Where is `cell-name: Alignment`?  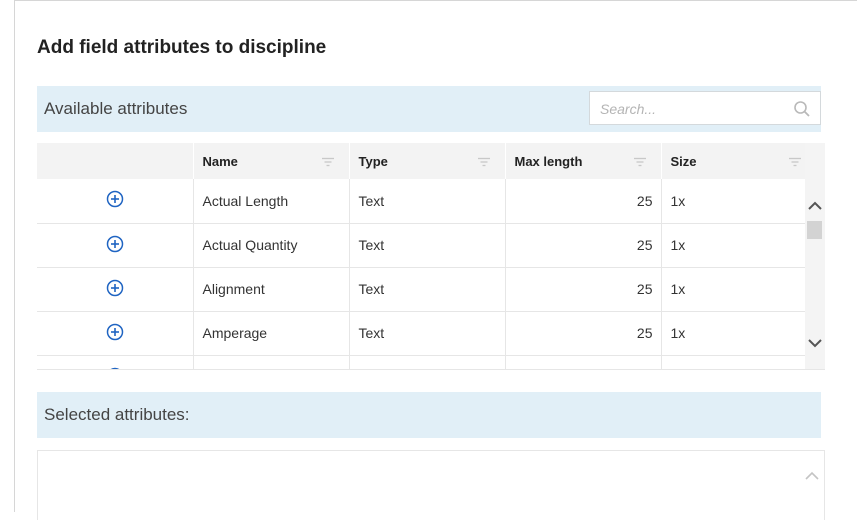 cell-name: Alignment is located at coordinates (271, 289).